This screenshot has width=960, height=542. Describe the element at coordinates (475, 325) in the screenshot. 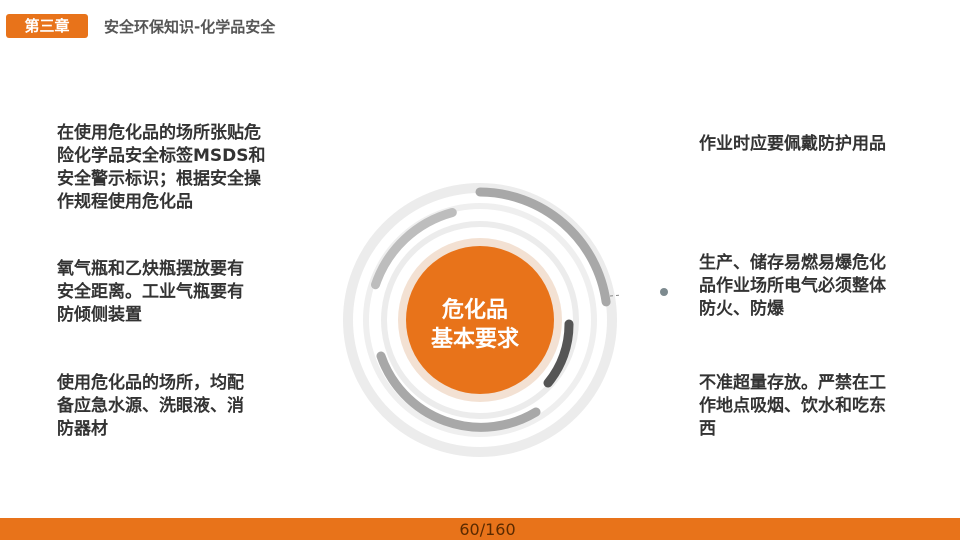

I see `center-label: 危化品 基本要求` at that location.